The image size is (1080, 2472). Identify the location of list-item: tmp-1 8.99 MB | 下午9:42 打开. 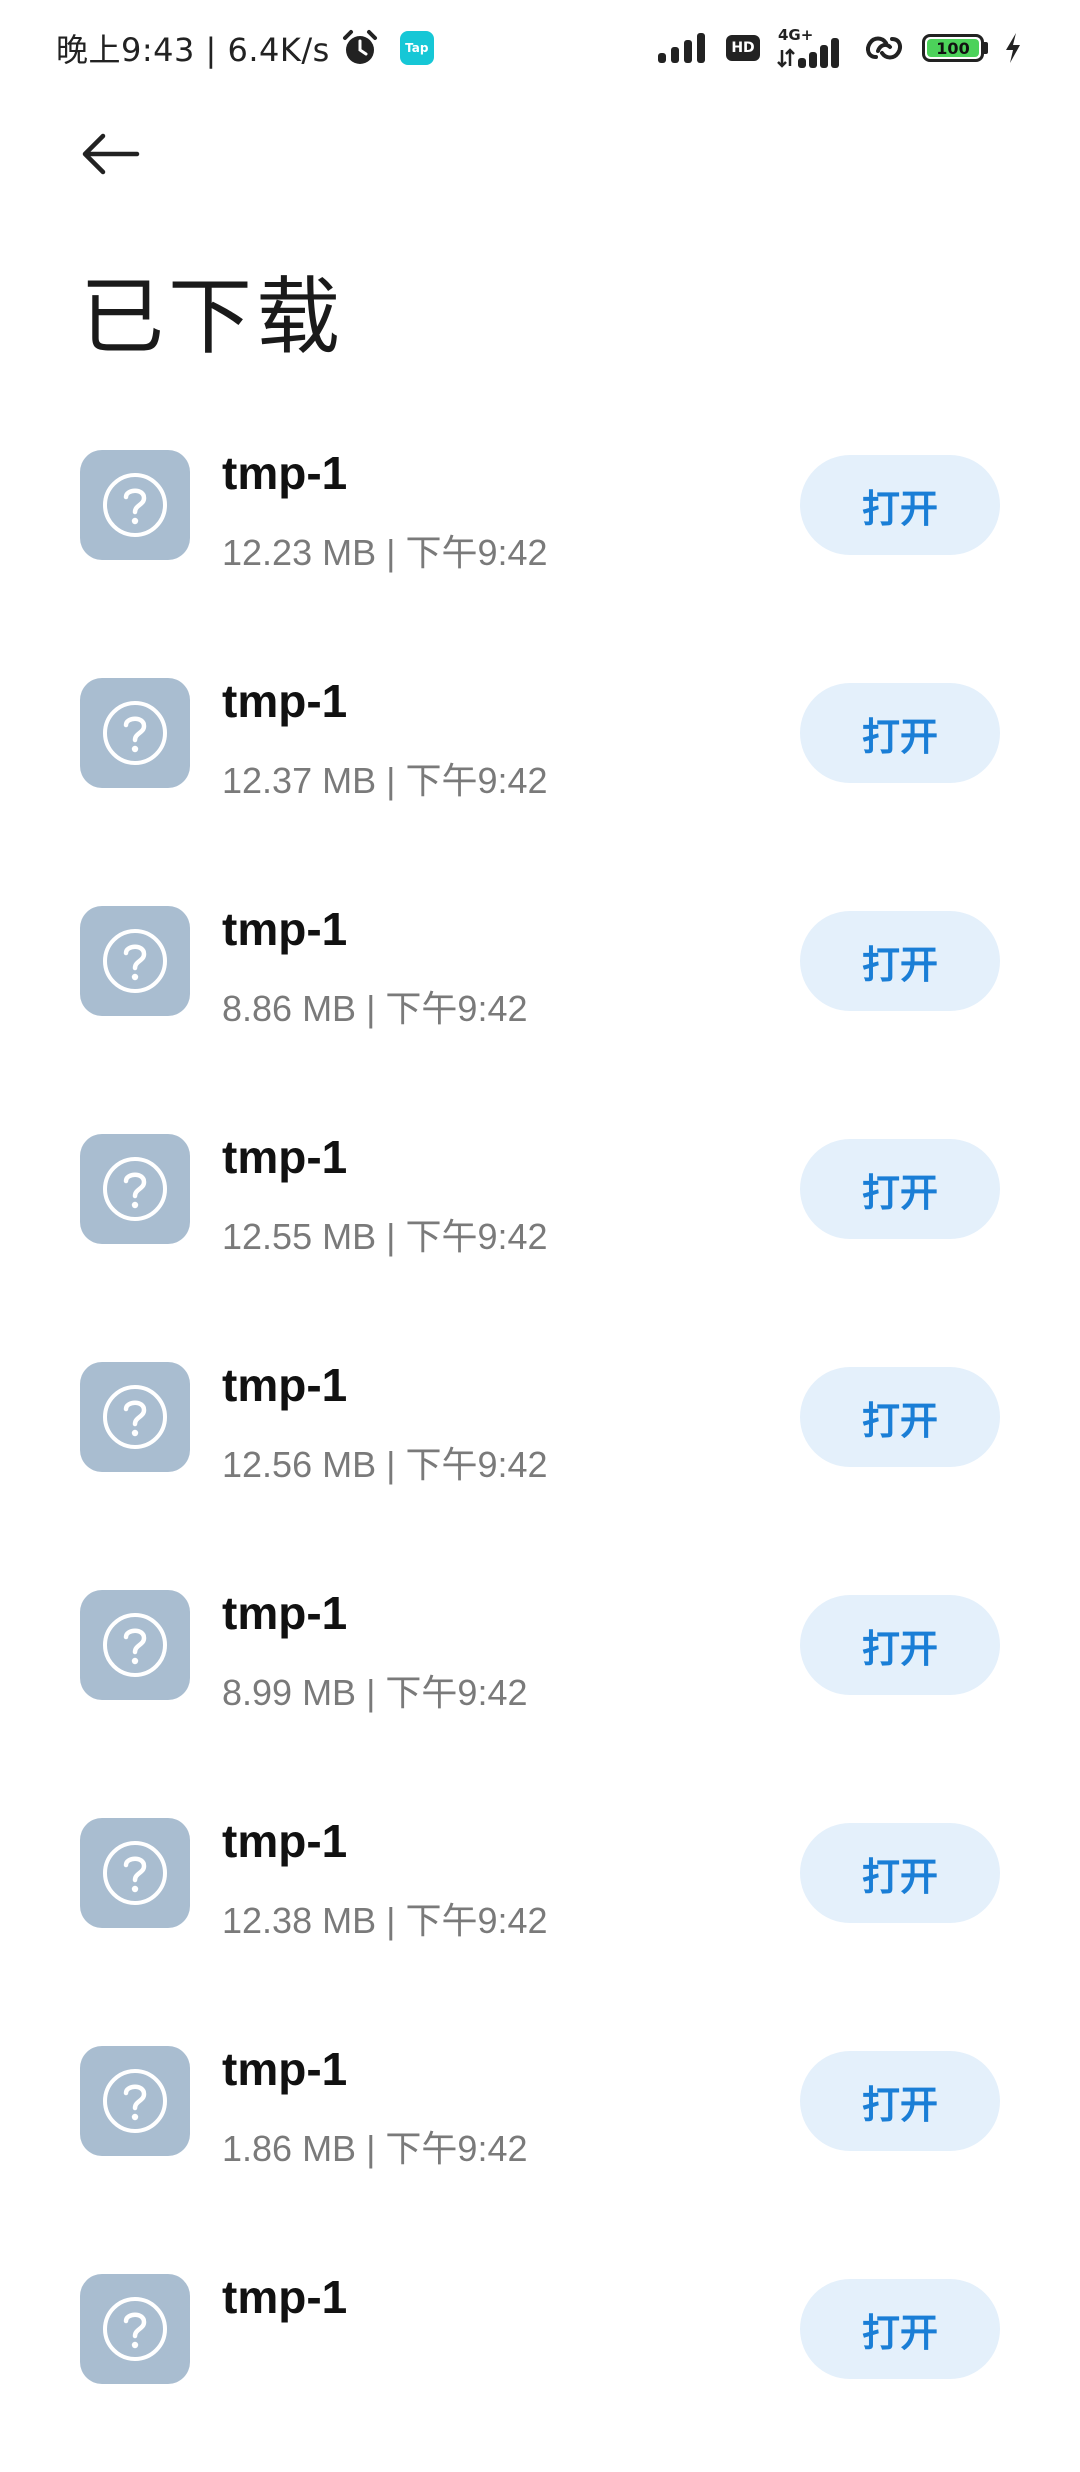
(540, 1674).